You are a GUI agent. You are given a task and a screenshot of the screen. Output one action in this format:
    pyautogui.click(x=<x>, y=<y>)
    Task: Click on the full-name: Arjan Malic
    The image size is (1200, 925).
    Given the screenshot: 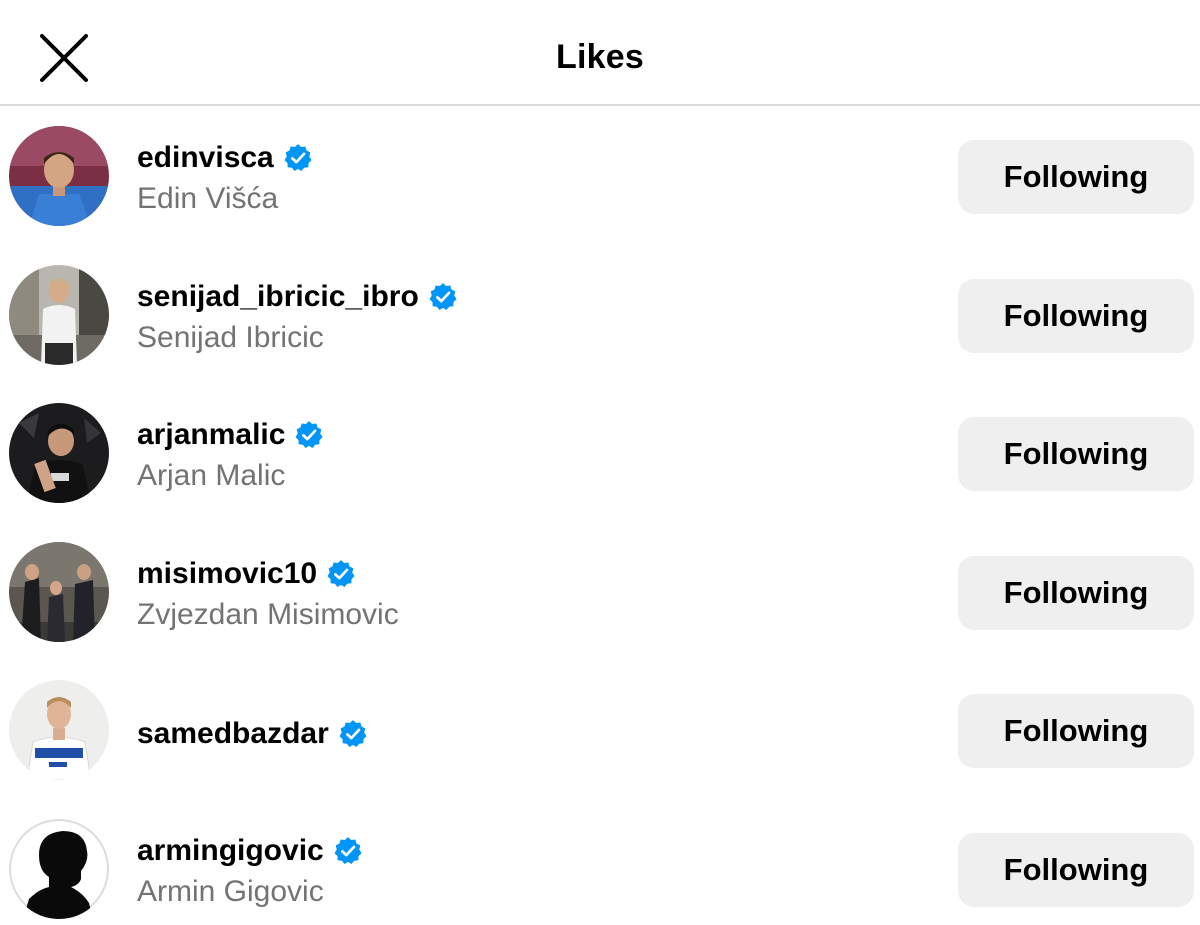 What is the action you would take?
    pyautogui.click(x=211, y=475)
    